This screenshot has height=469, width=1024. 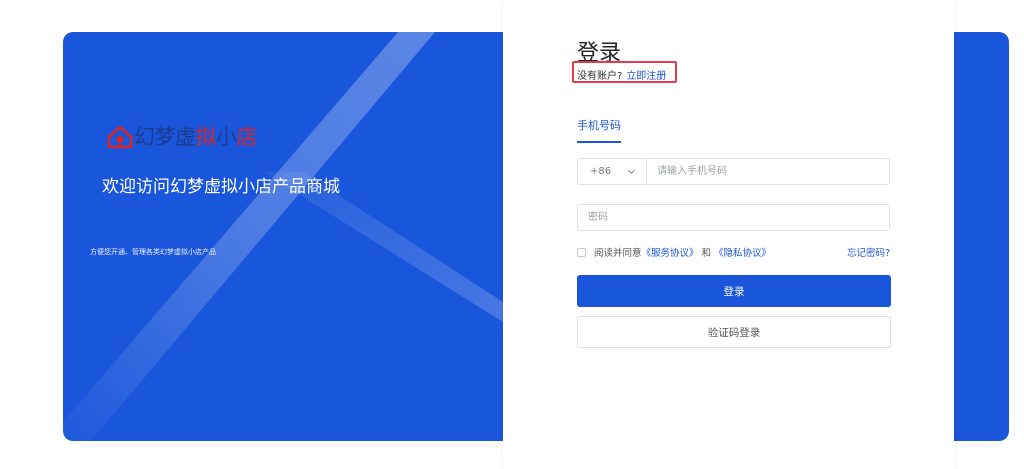 What do you see at coordinates (706, 253) in the screenshot?
I see `and-text: 和` at bounding box center [706, 253].